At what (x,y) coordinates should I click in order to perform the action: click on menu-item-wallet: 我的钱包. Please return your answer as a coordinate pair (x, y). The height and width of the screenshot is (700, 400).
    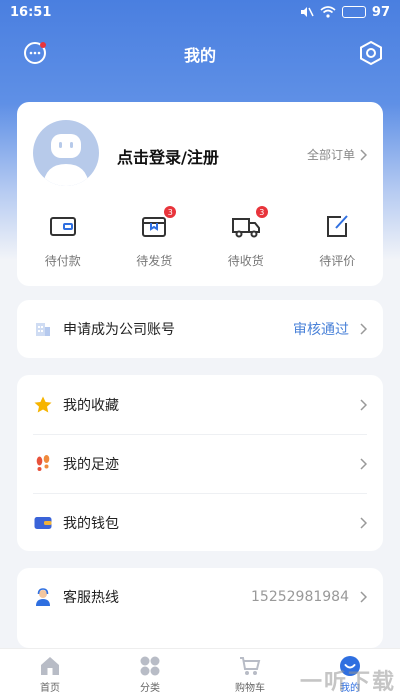
    Looking at the image, I should click on (200, 522).